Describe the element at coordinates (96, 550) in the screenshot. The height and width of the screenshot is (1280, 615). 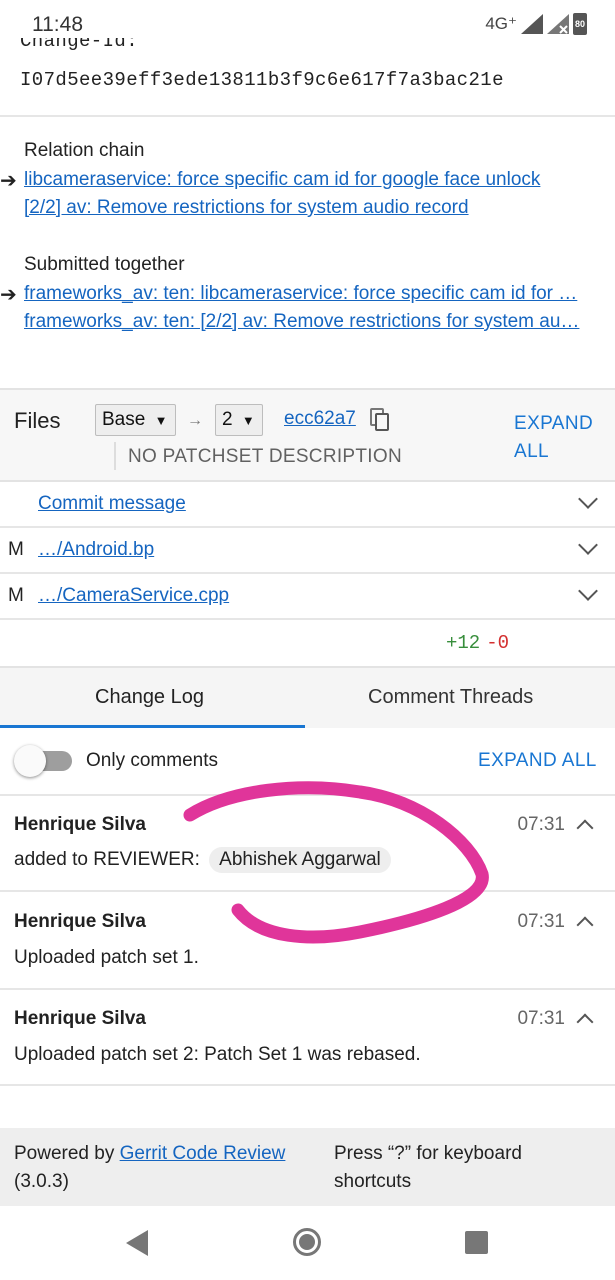
I see `file-link: …/Android.bp` at that location.